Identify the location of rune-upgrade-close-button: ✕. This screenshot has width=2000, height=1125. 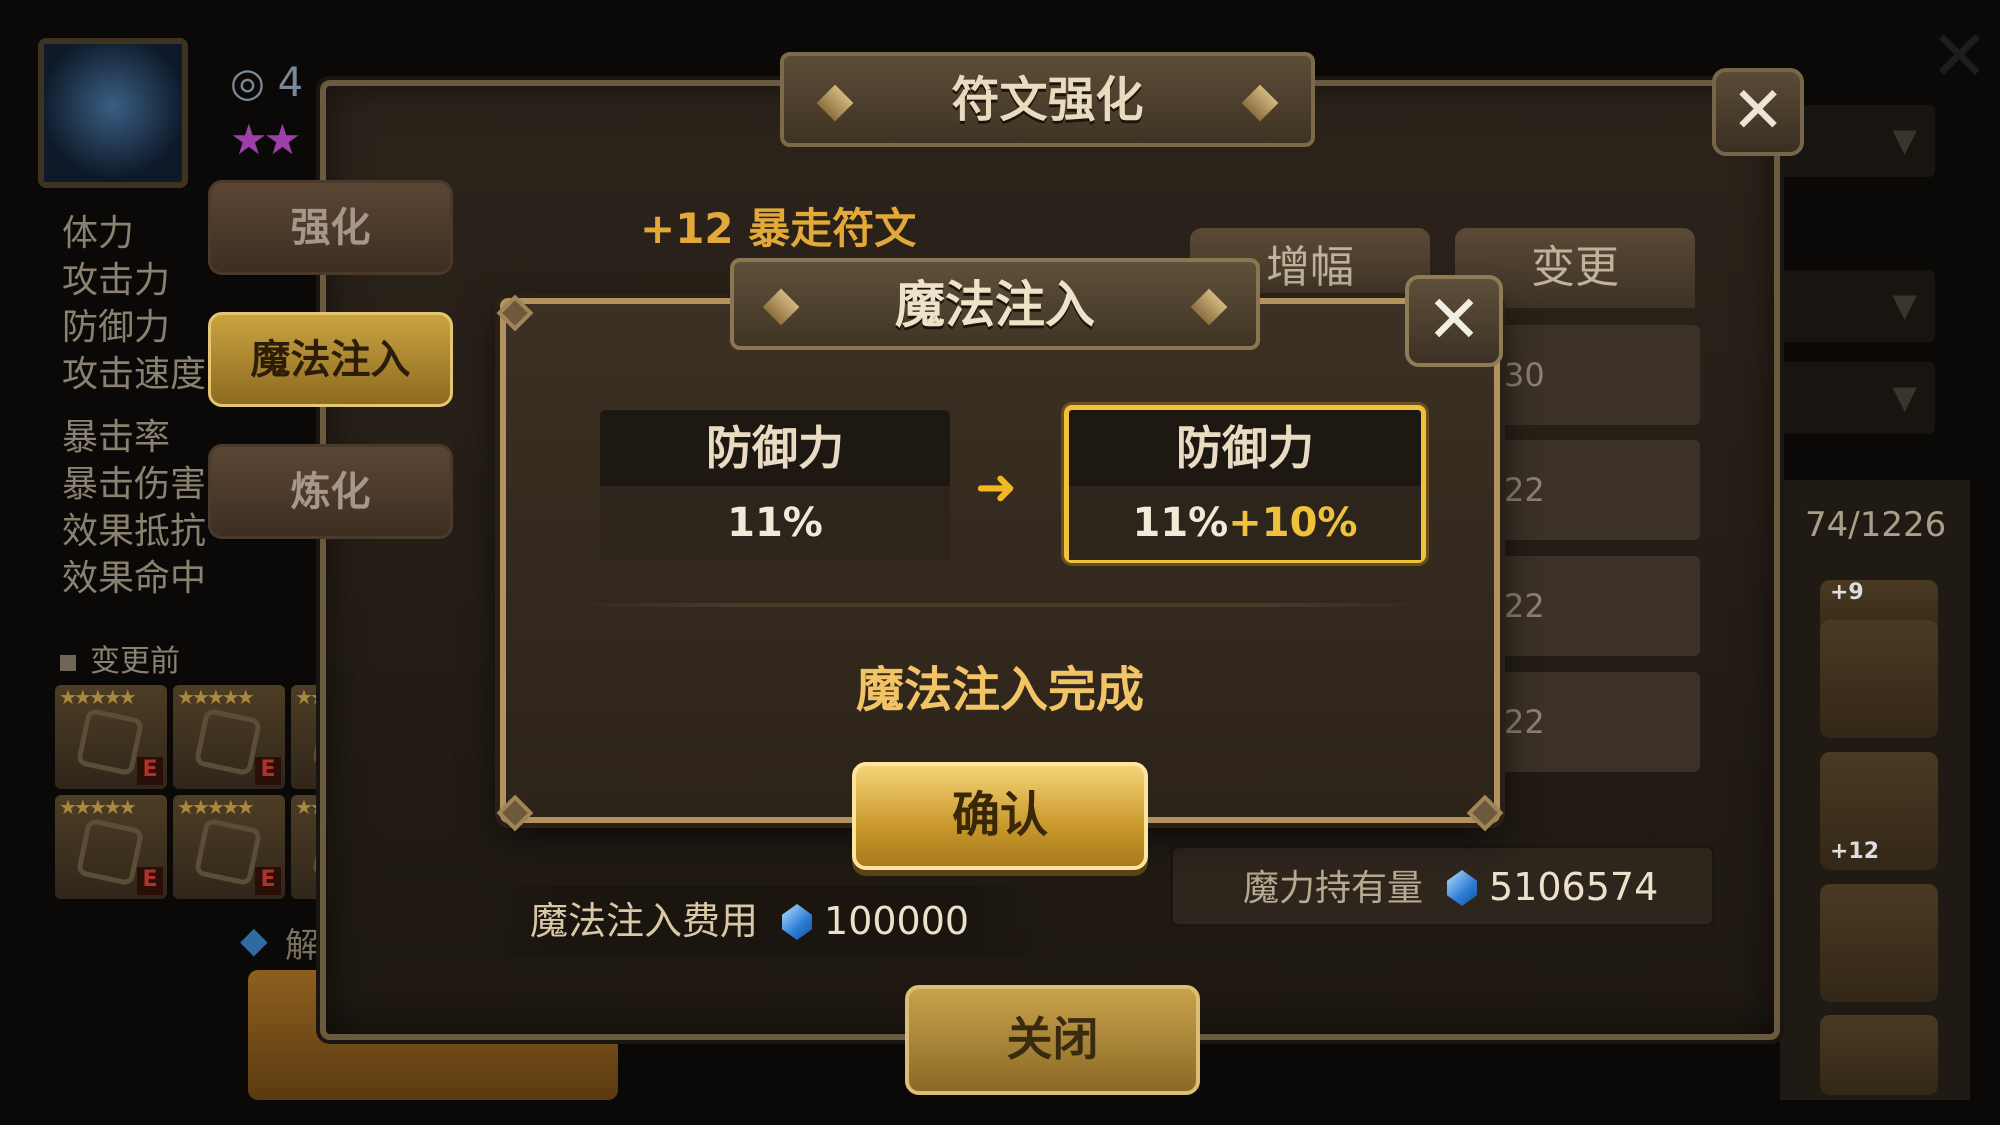
(1758, 112).